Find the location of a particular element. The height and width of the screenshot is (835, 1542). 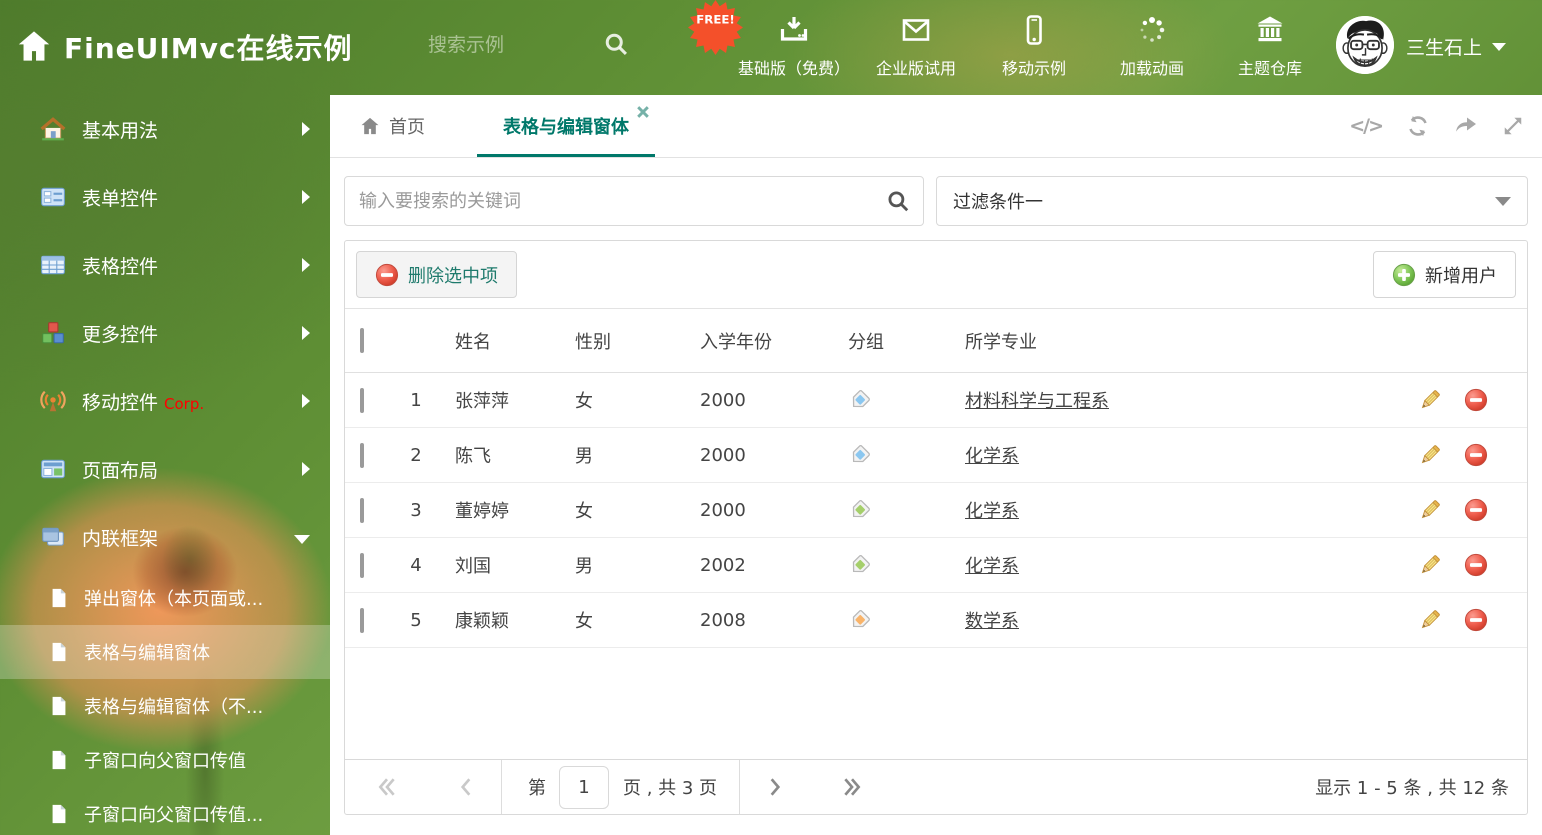

home-tab-icon is located at coordinates (370, 126).